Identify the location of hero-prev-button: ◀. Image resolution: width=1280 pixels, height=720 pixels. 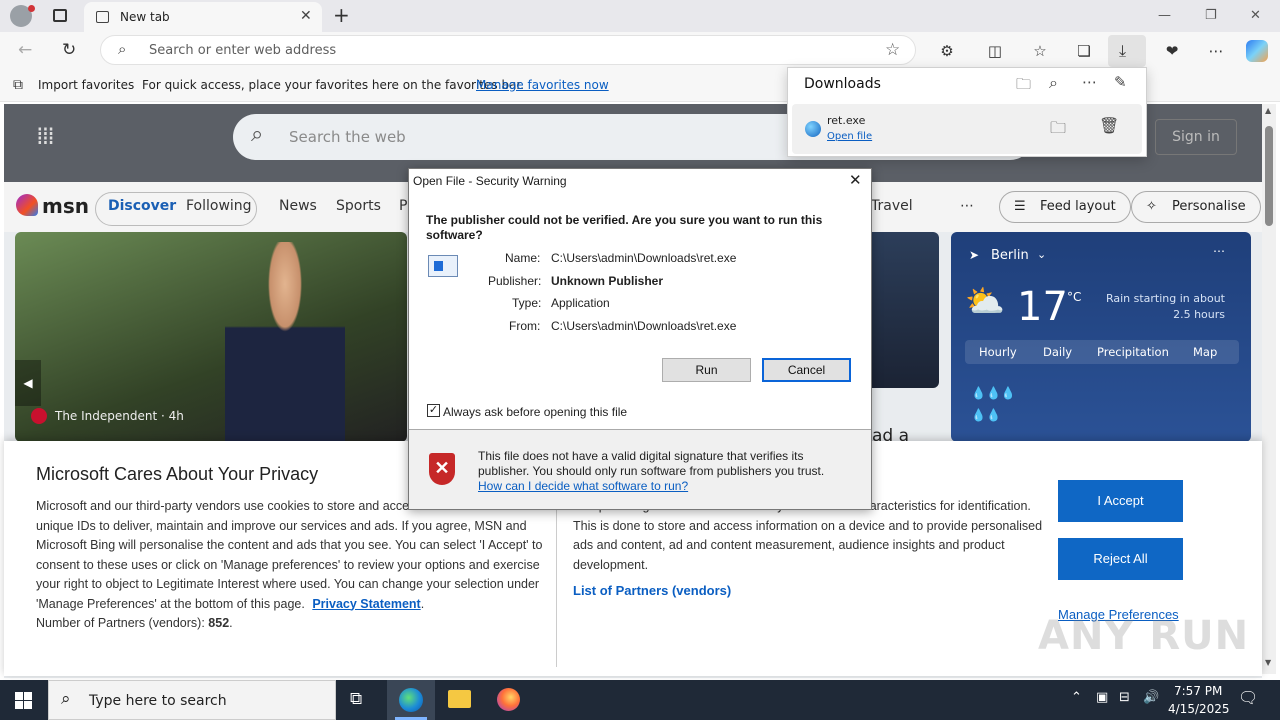
(28, 383).